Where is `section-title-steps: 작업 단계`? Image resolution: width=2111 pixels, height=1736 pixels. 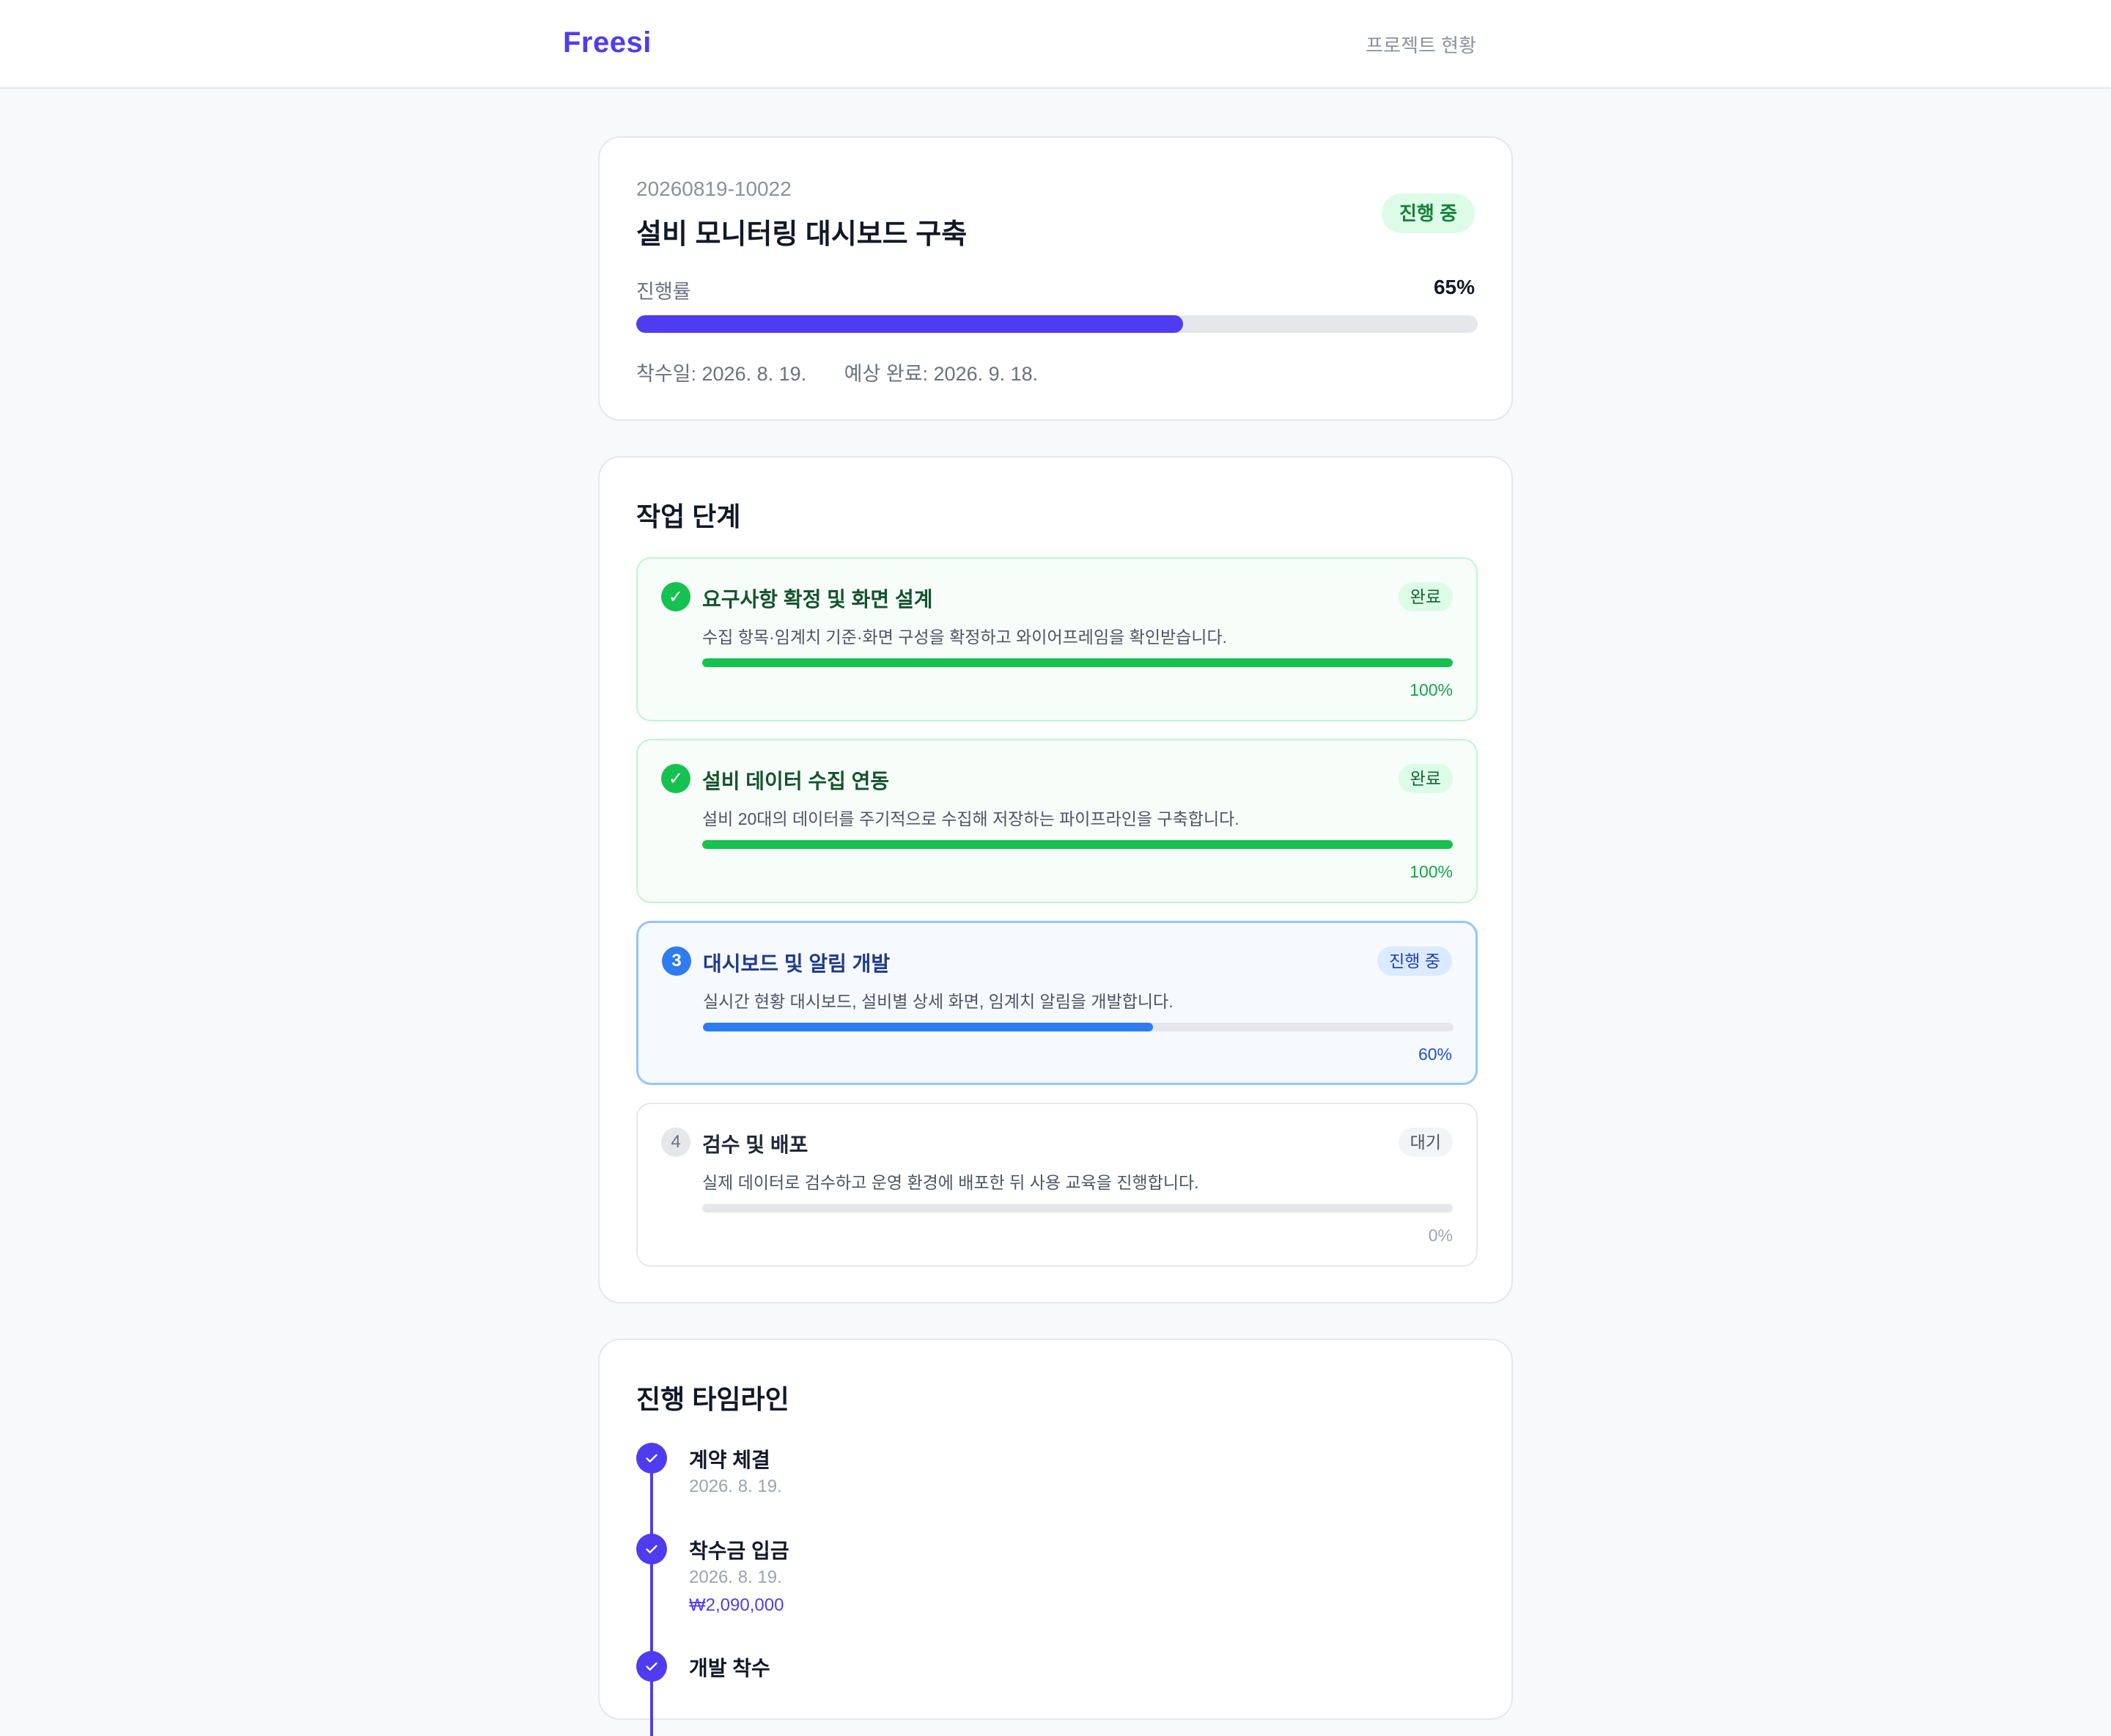 section-title-steps: 작업 단계 is located at coordinates (688, 517).